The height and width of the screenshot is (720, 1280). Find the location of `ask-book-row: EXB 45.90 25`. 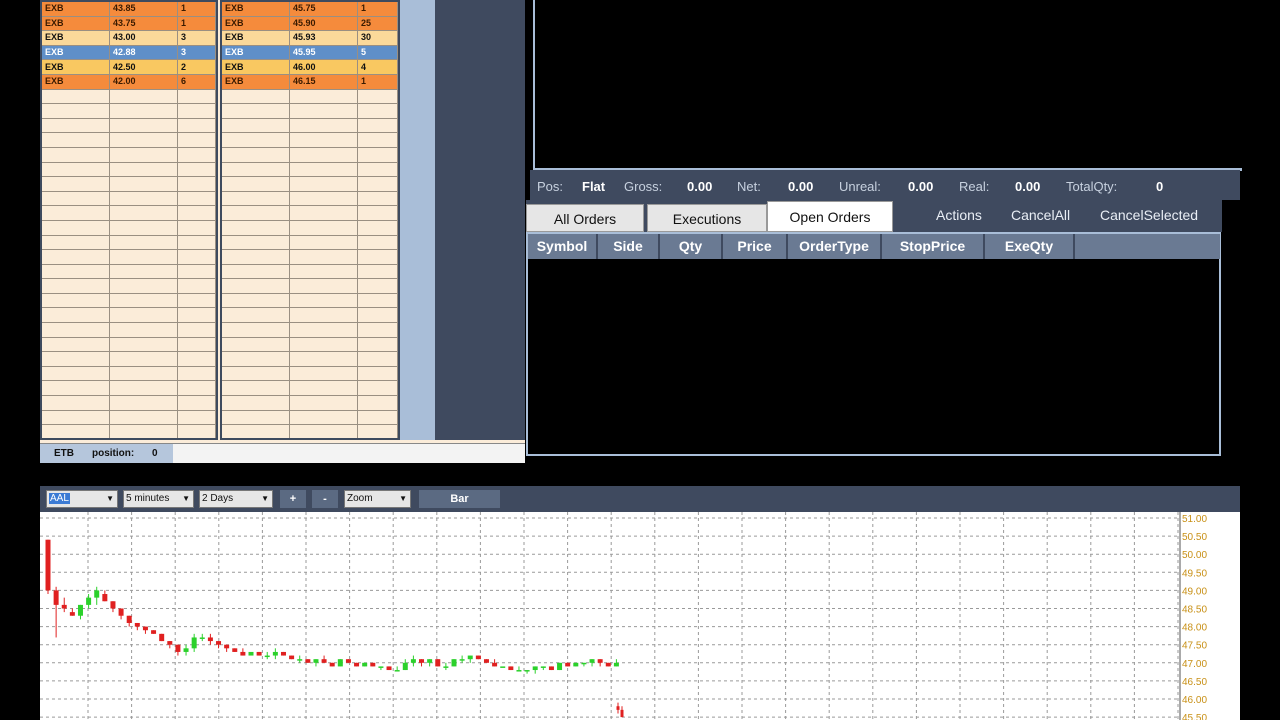

ask-book-row: EXB 45.90 25 is located at coordinates (310, 24).